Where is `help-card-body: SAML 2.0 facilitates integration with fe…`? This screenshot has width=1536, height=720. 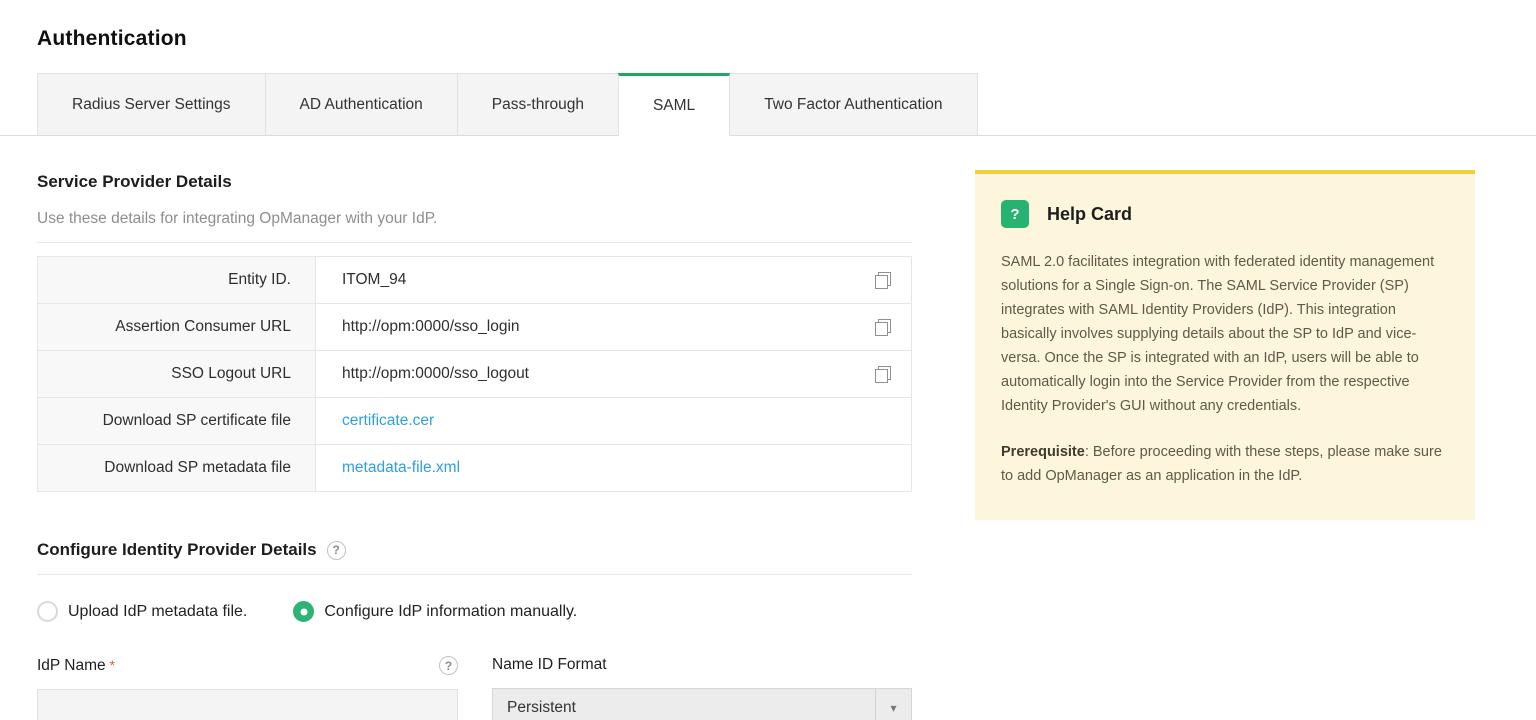 help-card-body: SAML 2.0 facilitates integration with fe… is located at coordinates (1218, 334).